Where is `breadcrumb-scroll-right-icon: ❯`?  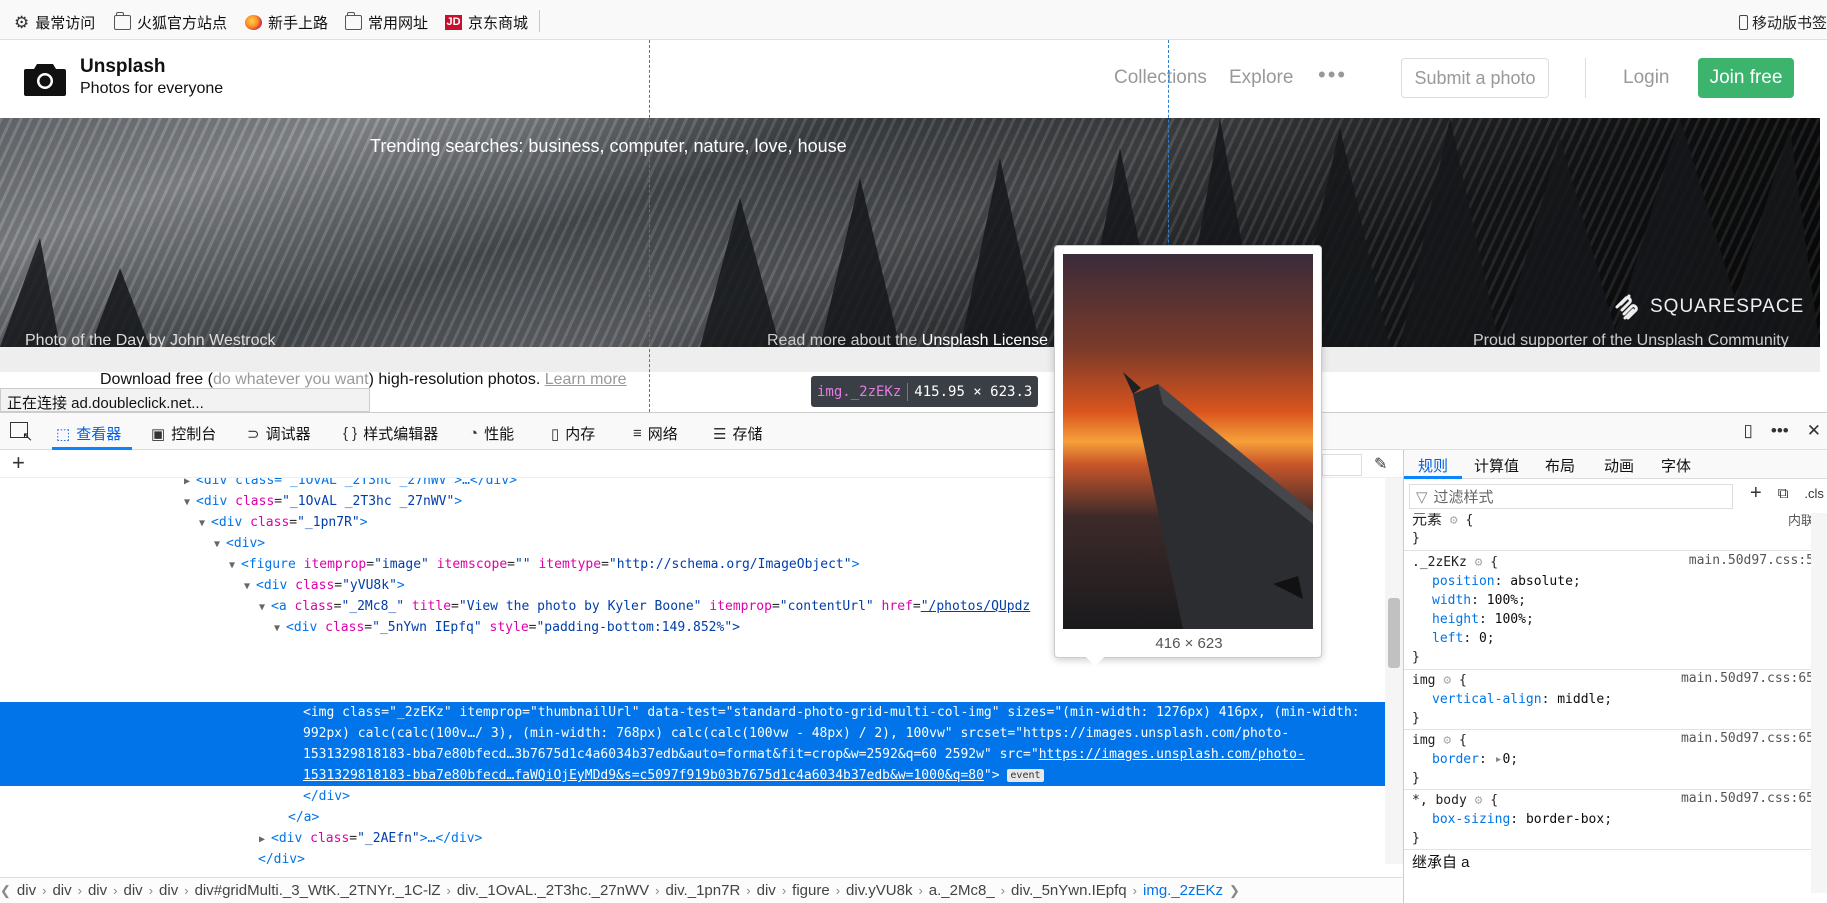
breadcrumb-scroll-right-icon: ❯ is located at coordinates (1234, 891).